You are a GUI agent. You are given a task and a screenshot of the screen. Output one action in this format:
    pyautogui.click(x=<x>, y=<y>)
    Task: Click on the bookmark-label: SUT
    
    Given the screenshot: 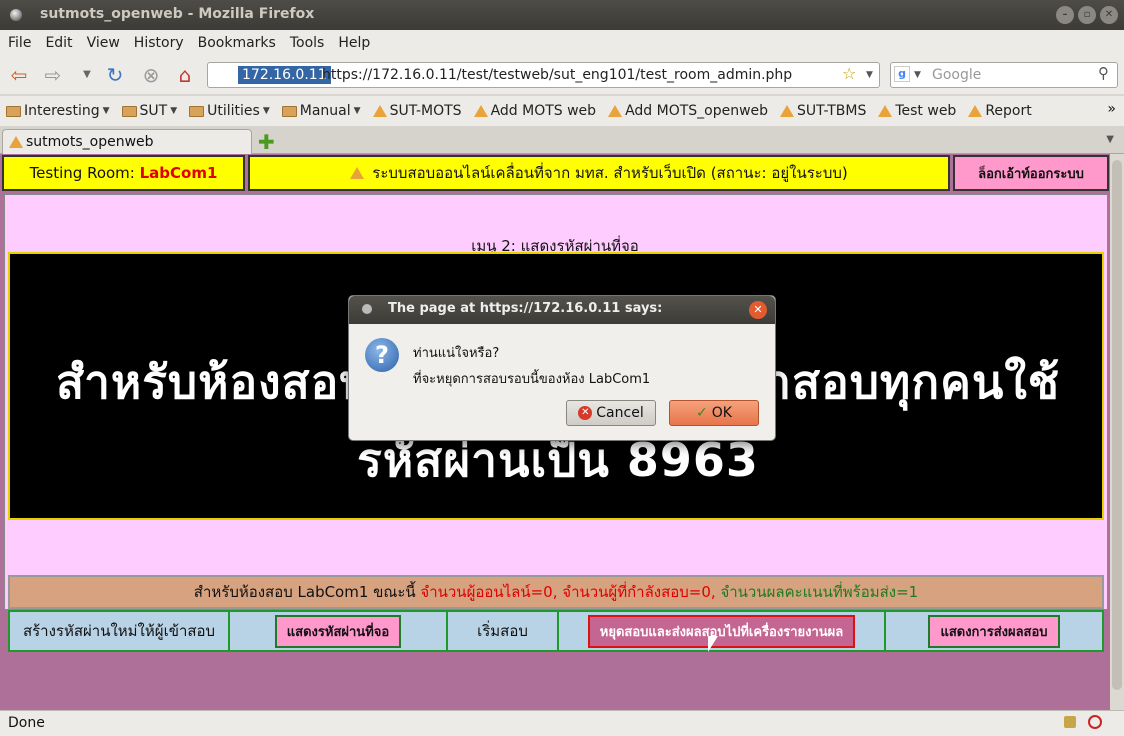 What is the action you would take?
    pyautogui.click(x=153, y=111)
    